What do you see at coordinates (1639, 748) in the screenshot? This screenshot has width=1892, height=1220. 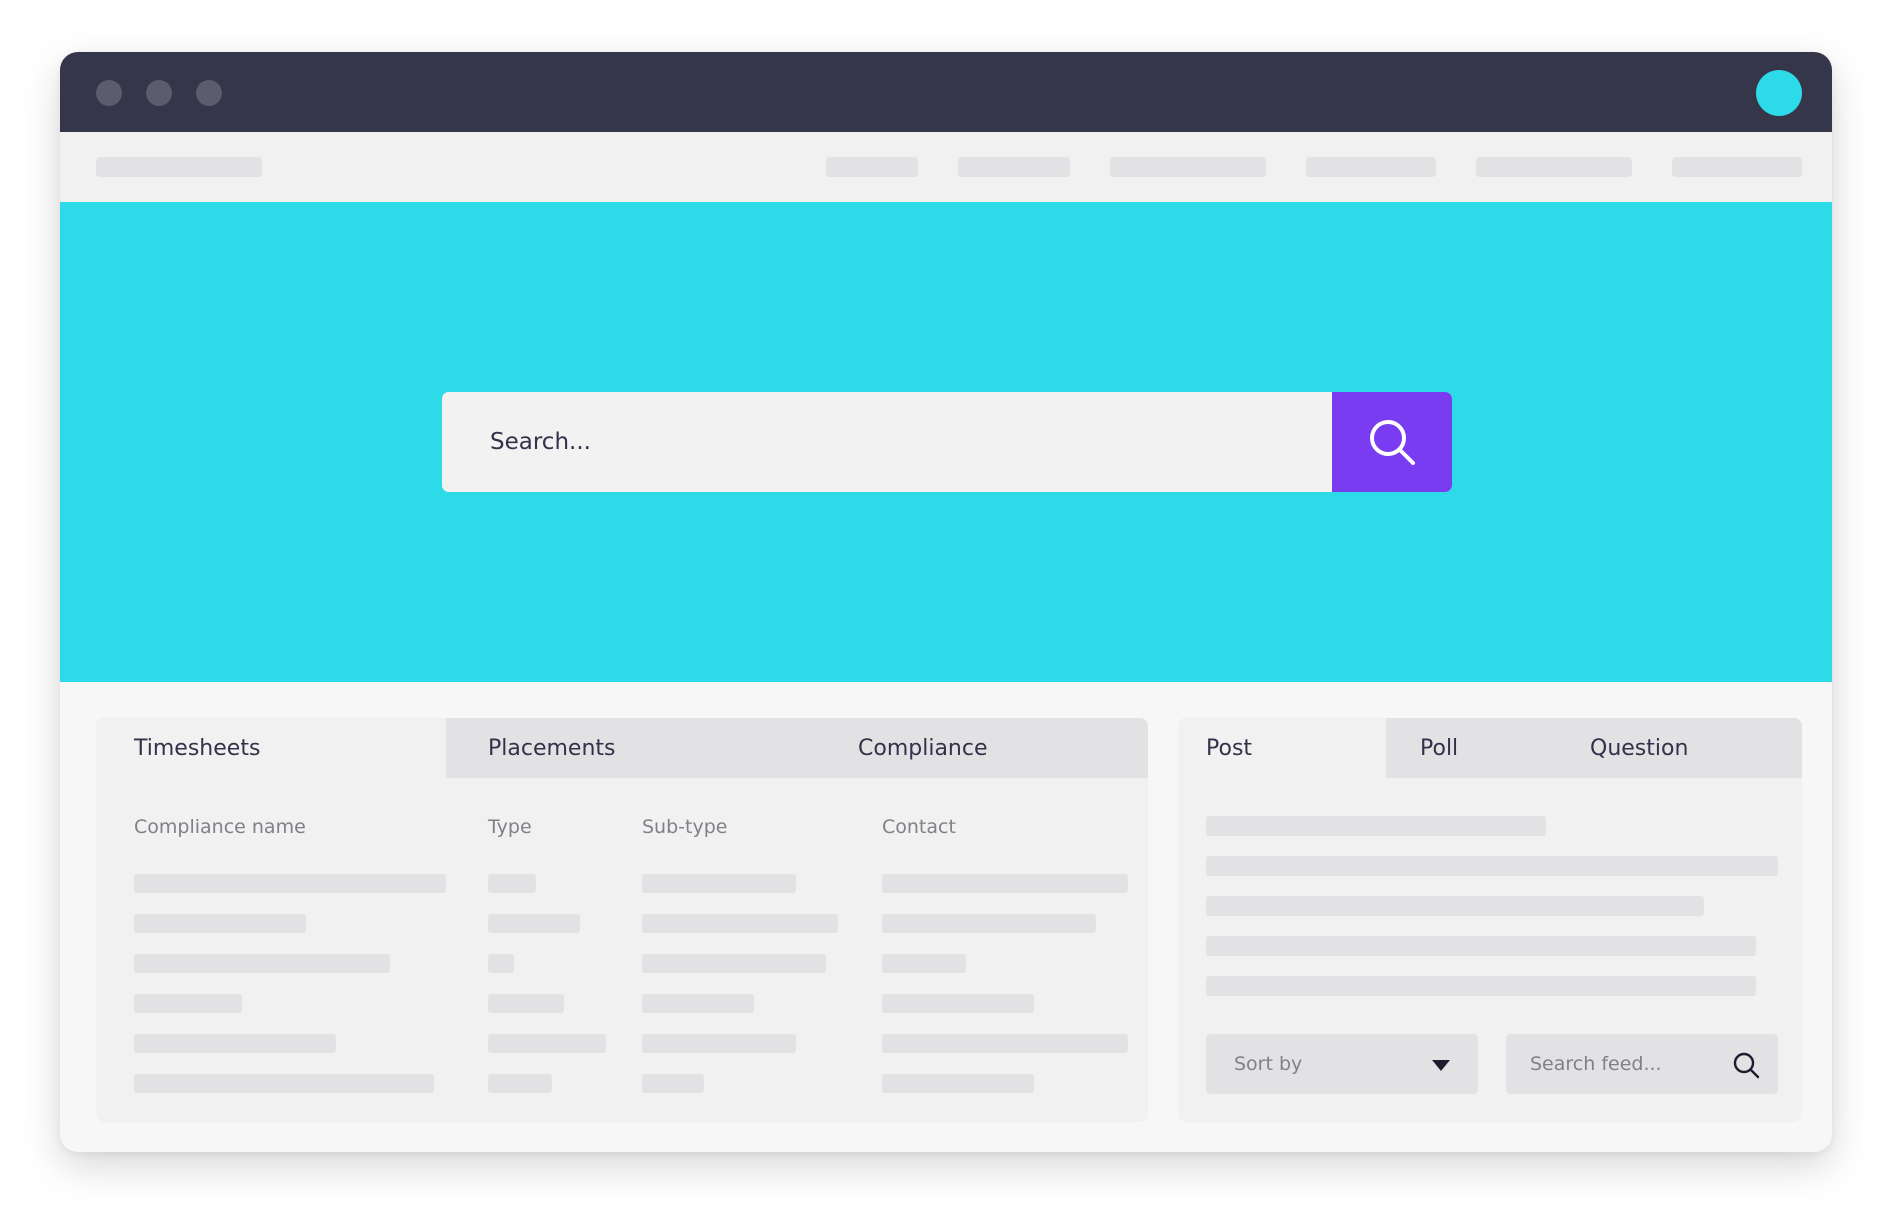 I see `tab-label: Question` at bounding box center [1639, 748].